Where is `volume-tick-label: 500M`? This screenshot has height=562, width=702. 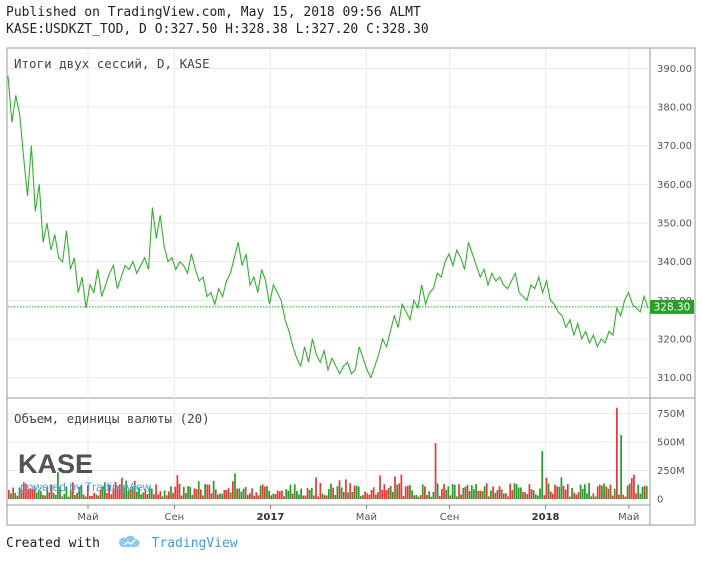
volume-tick-label: 500M is located at coordinates (671, 442).